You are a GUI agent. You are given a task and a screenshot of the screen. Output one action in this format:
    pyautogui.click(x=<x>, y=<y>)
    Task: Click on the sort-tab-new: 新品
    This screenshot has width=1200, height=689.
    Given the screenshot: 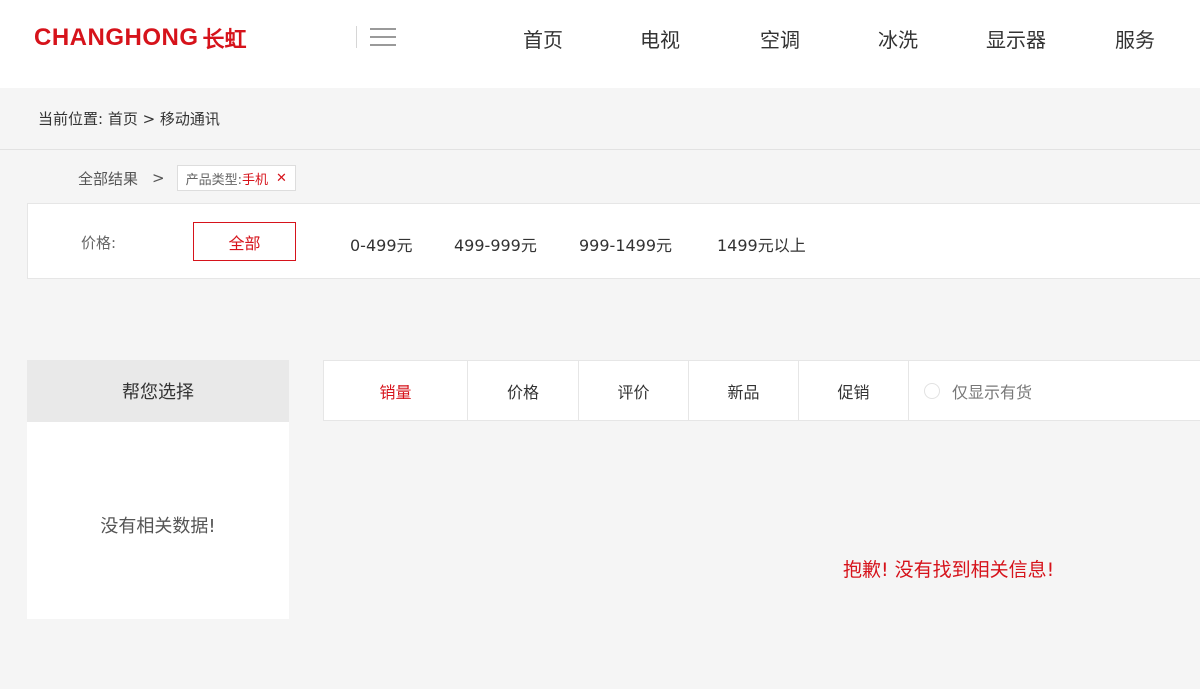 What is the action you would take?
    pyautogui.click(x=744, y=390)
    